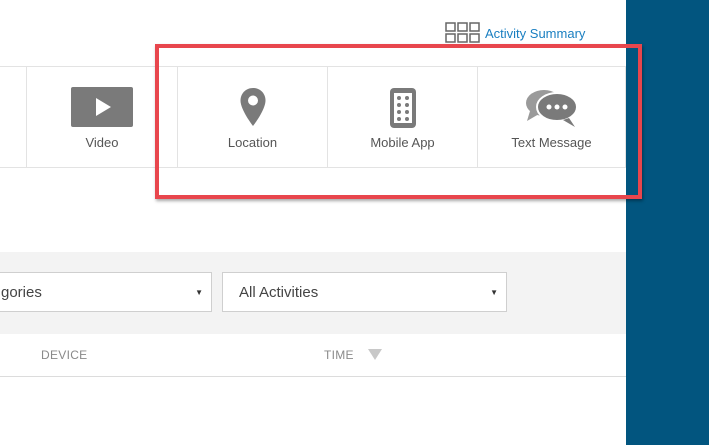 This screenshot has width=709, height=445. Describe the element at coordinates (667, 222) in the screenshot. I see `side-panel` at that location.